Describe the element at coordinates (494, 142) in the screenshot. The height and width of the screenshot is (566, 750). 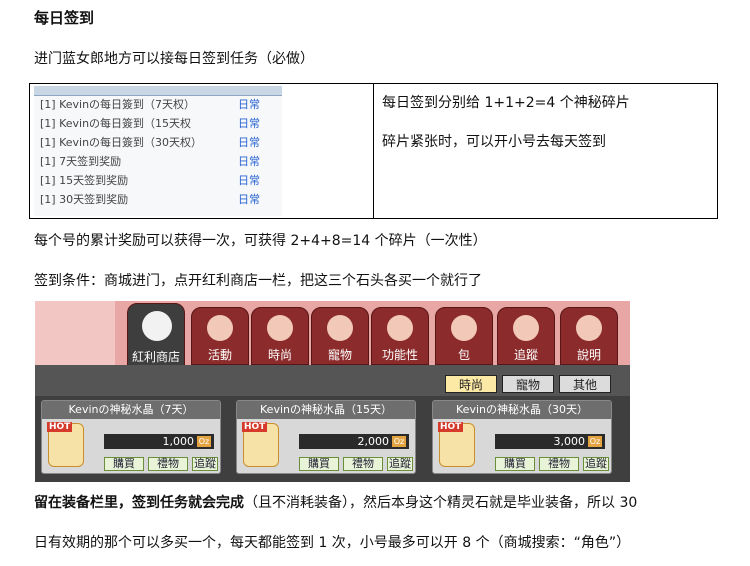
I see `note-alt-account: 碎片紧张时，可以开小号去每天签到` at that location.